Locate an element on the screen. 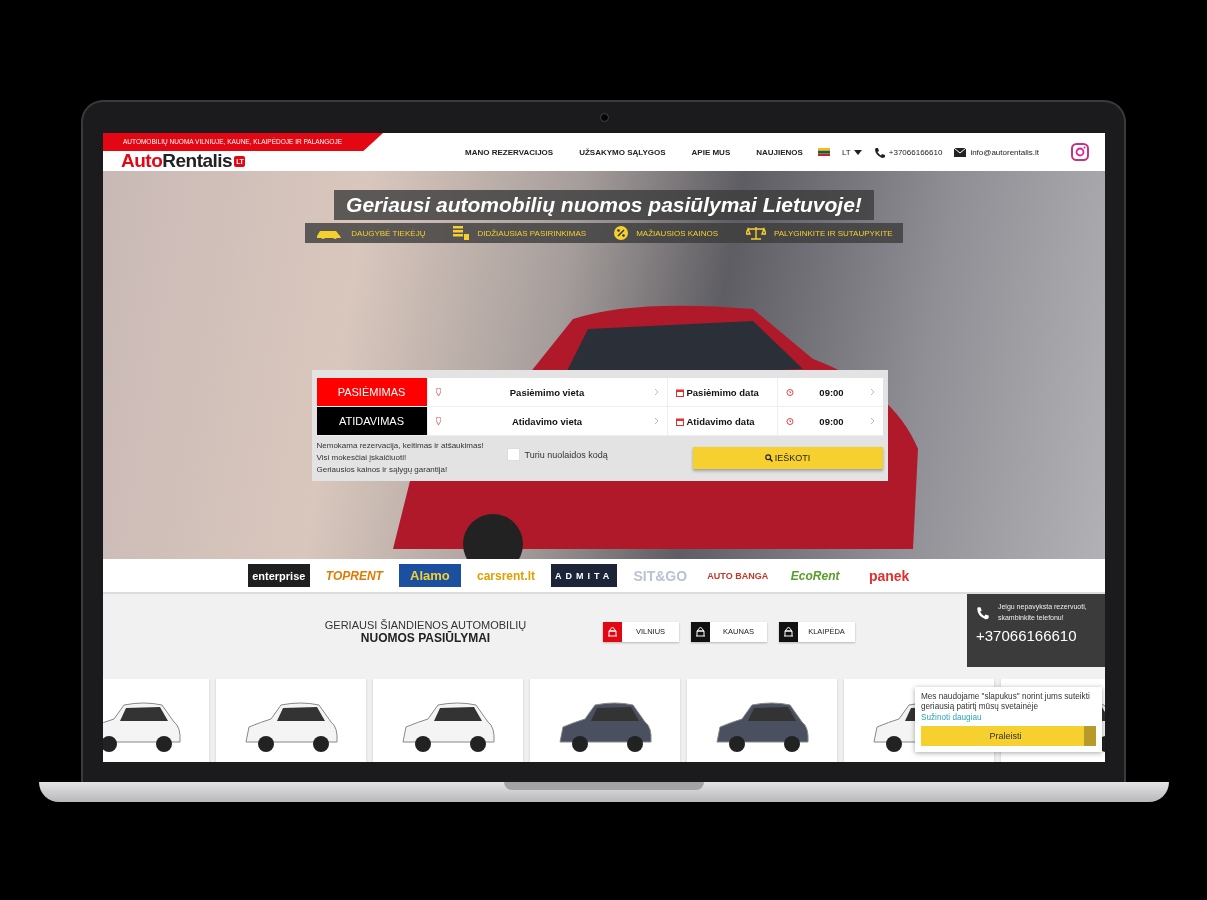 The height and width of the screenshot is (900, 1207). row-label: ATIDAVIMAS is located at coordinates (371, 421).